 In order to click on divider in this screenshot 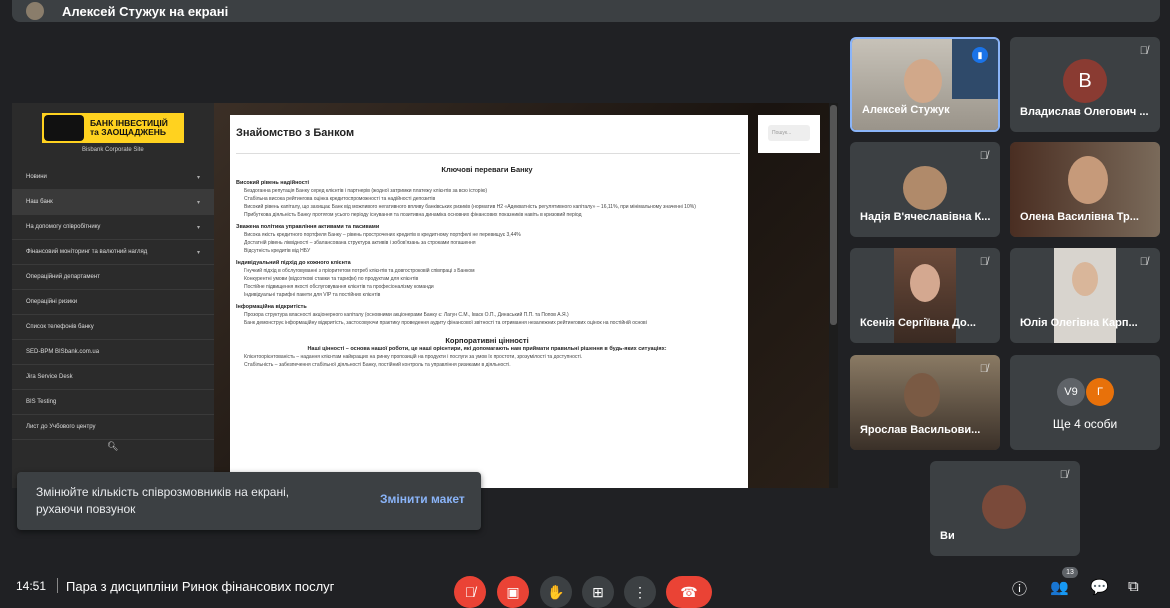, I will do `click(57, 585)`.